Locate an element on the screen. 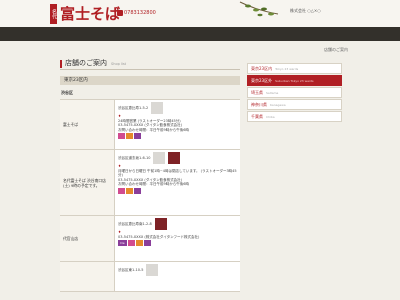 The width and height of the screenshot is (400, 300). address-line: 渋谷区道玄坂1-6-10 is located at coordinates (177, 158).